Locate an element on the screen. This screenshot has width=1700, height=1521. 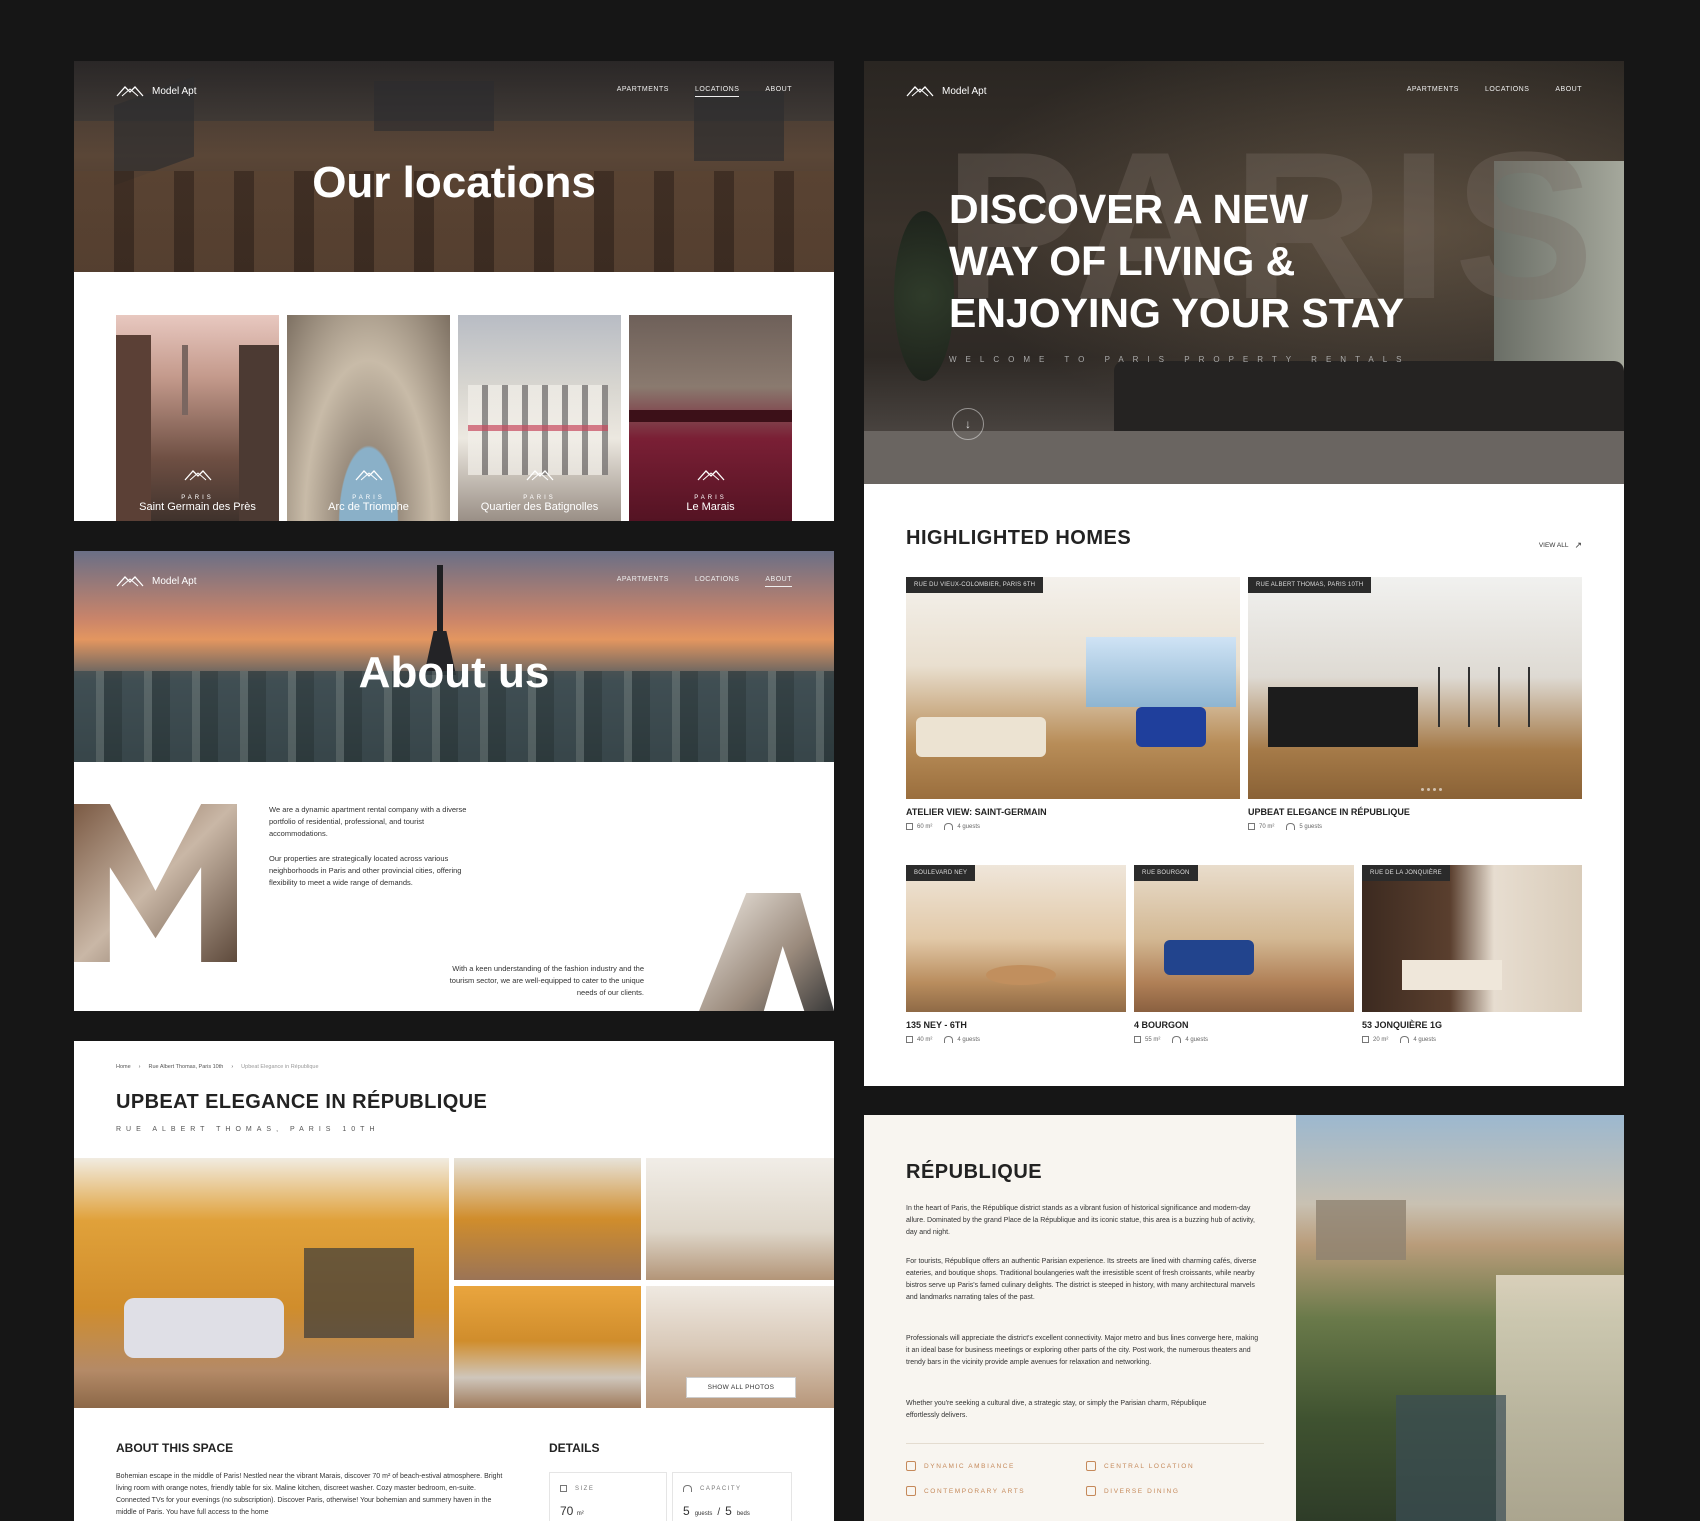
location-card-le-marais: PARIS Le Marais is located at coordinates (710, 418).